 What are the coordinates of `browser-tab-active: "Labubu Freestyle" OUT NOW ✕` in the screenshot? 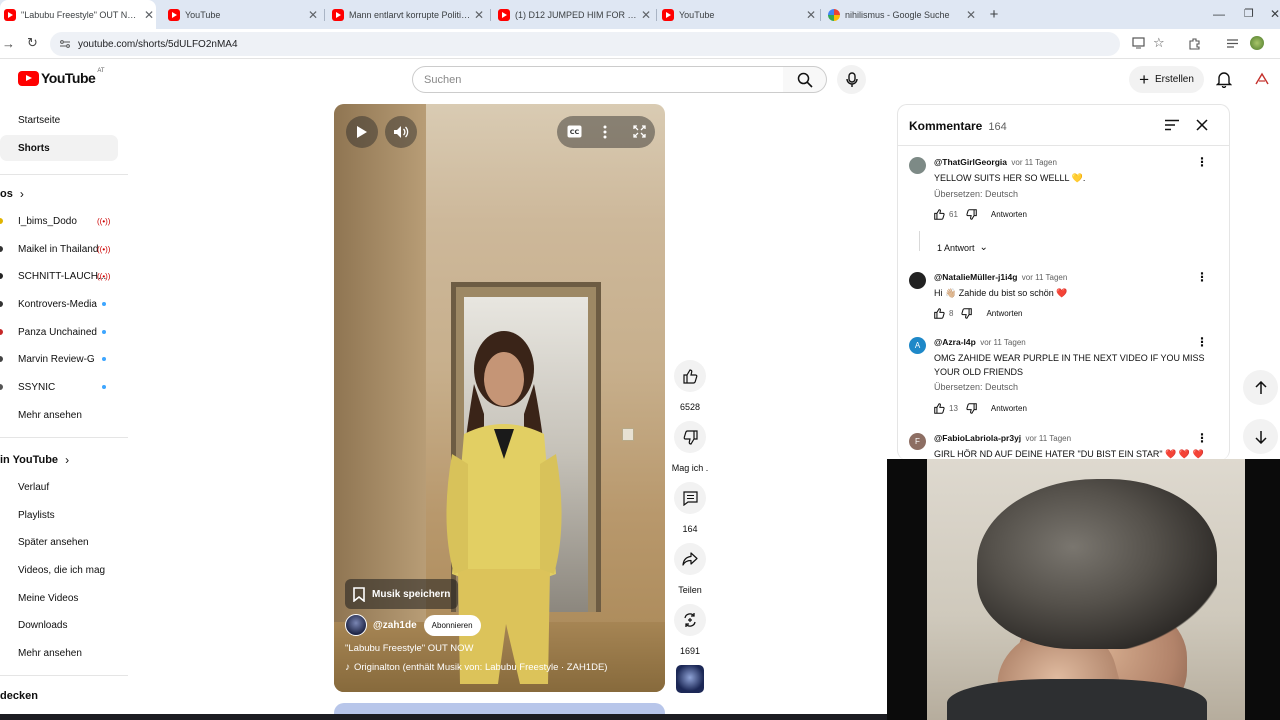 It's located at (78, 14).